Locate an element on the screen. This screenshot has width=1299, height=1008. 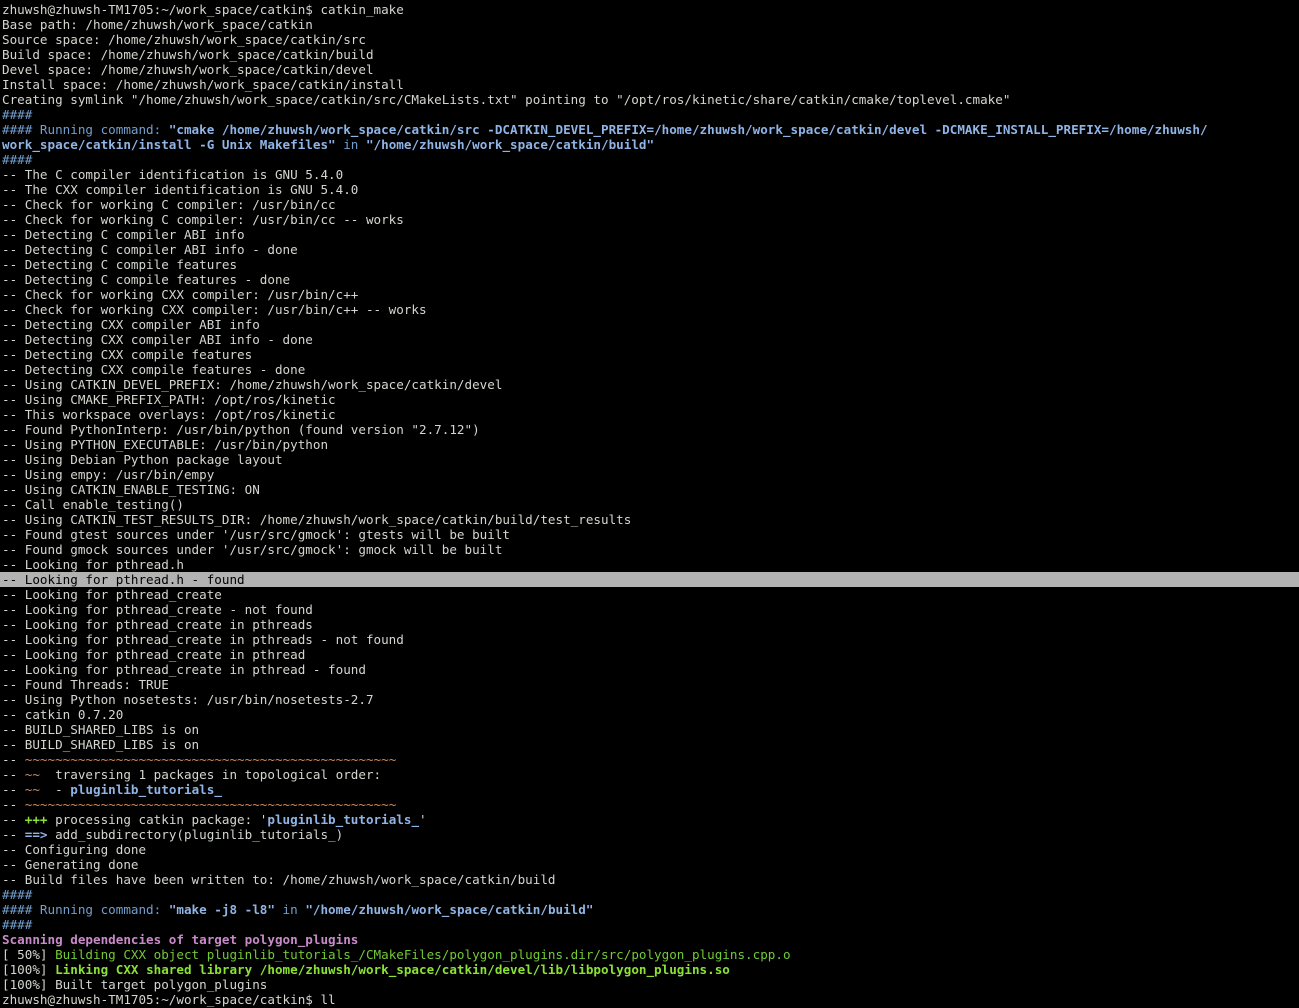
terminal-line: -- Detecting C compile features - done is located at coordinates (650, 279).